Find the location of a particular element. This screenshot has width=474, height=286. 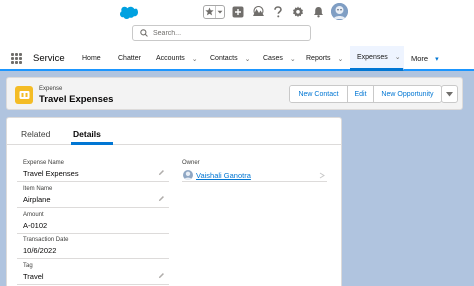

field-expense-name: Expense Name Travel Expenses is located at coordinates (93, 171).